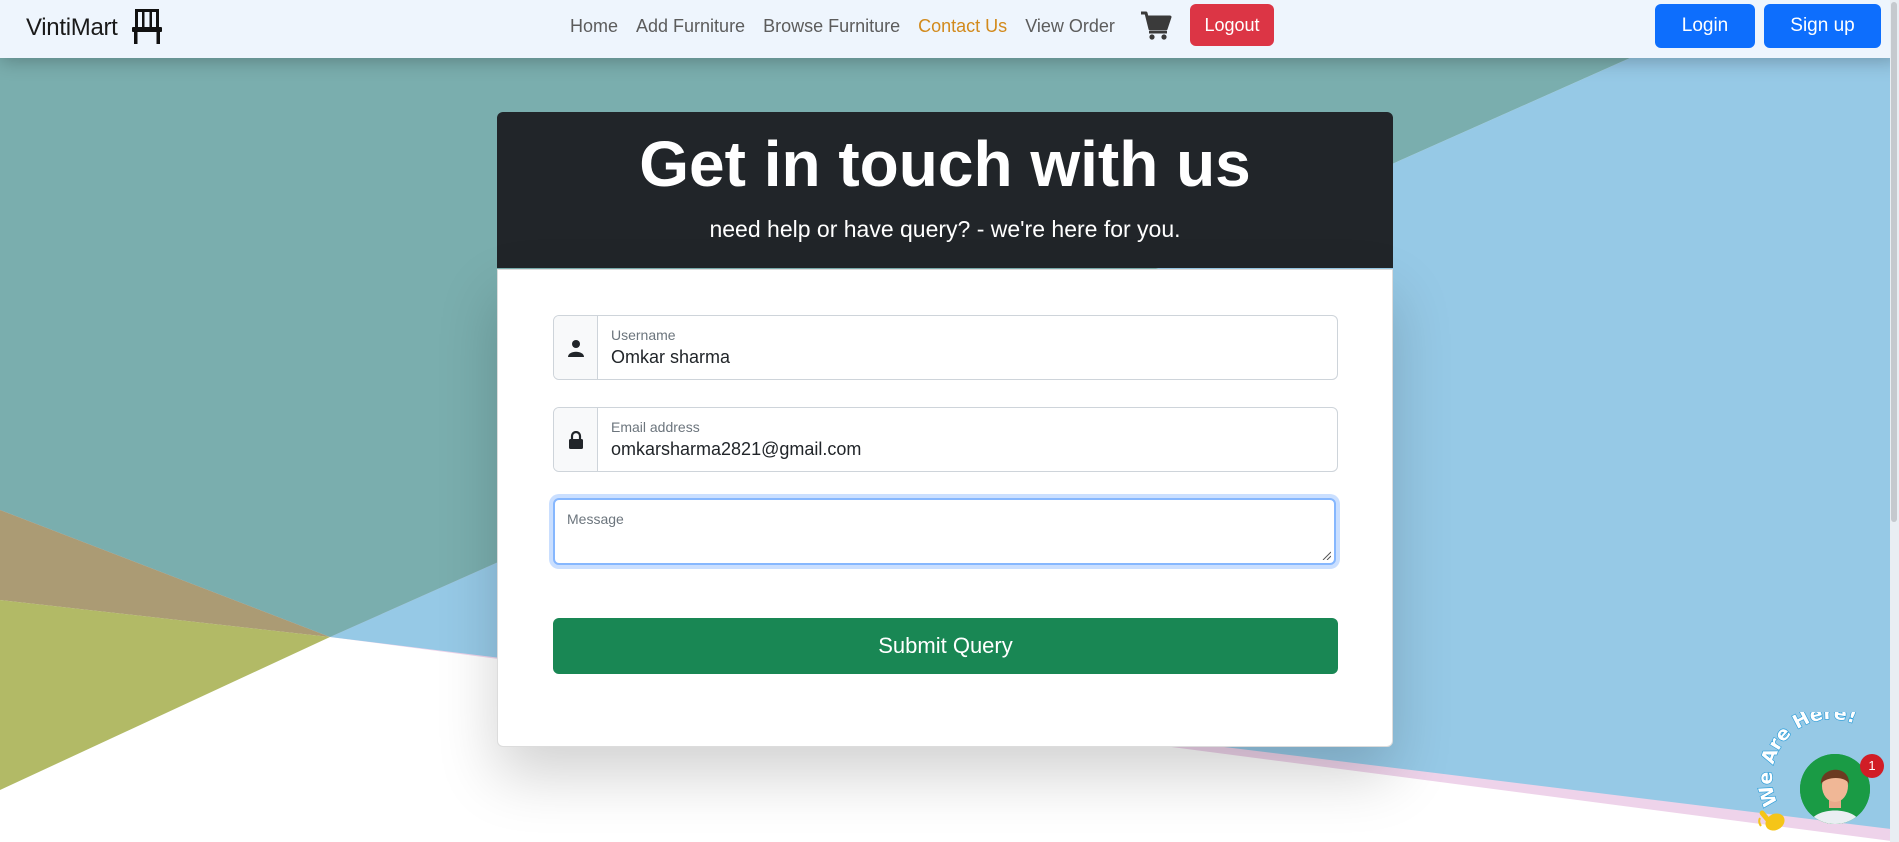 This screenshot has width=1899, height=842. I want to click on page-title: Get in touch with us, so click(945, 164).